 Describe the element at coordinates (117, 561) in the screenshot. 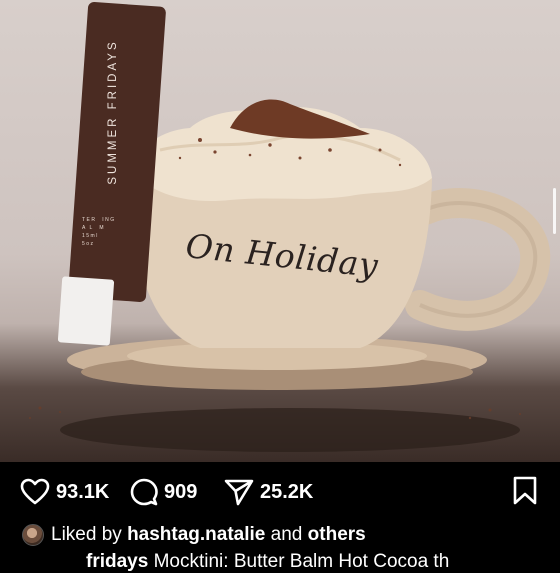

I see `caption-username: fridays` at that location.